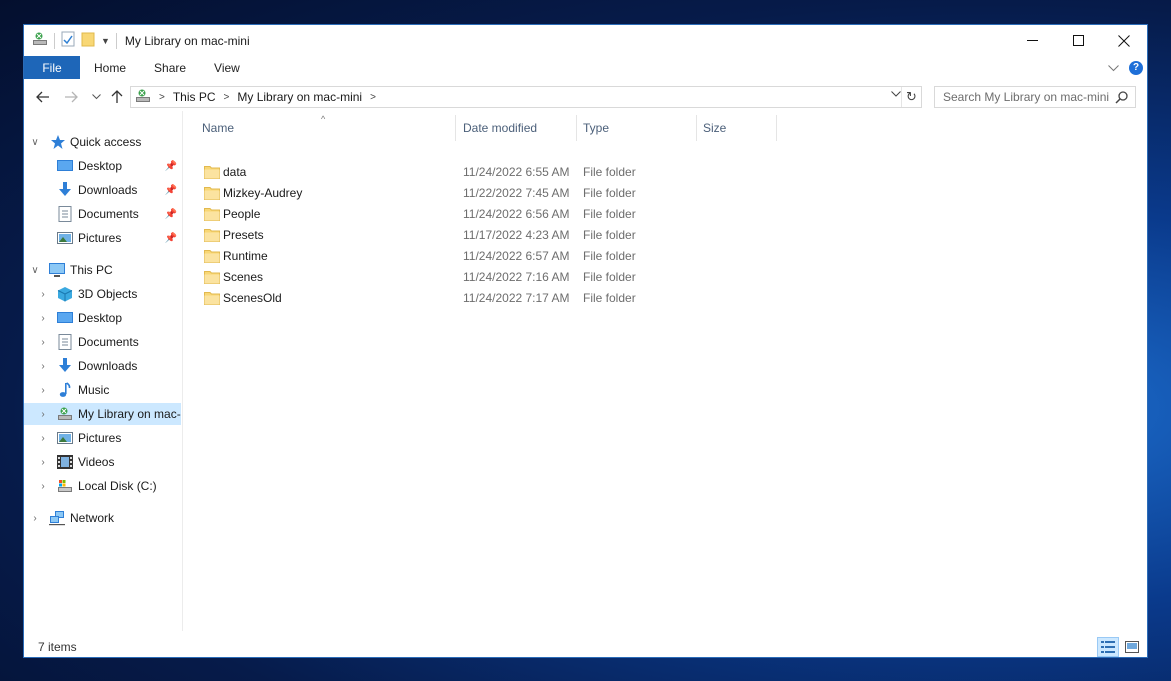 Image resolution: width=1171 pixels, height=681 pixels. What do you see at coordinates (585, 647) in the screenshot?
I see `status-bar: 7 items` at bounding box center [585, 647].